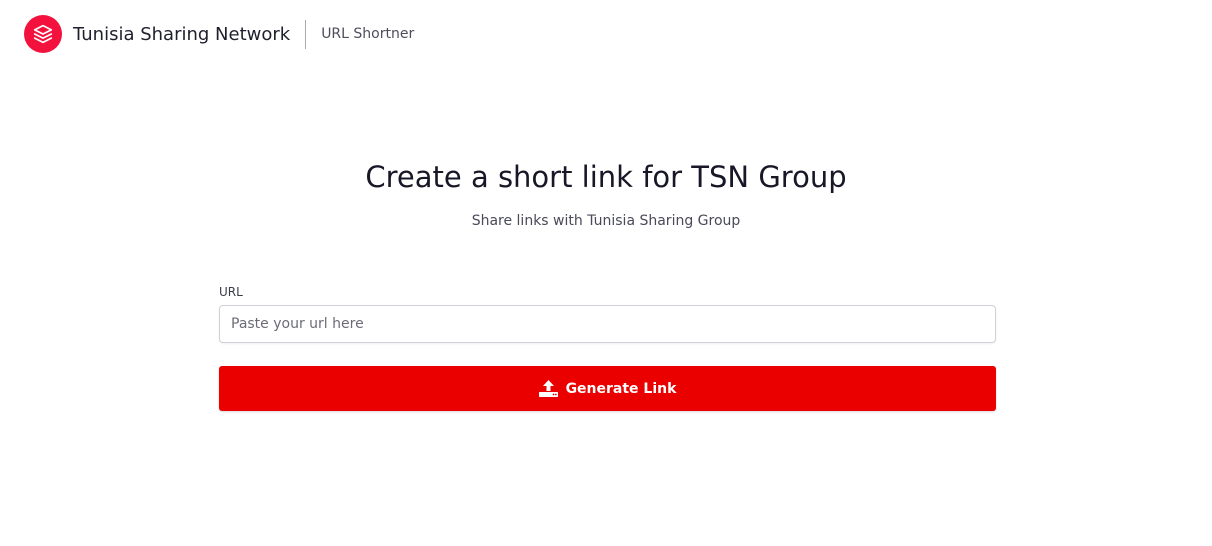  Describe the element at coordinates (621, 388) in the screenshot. I see `generate-link-label: Generate Link` at that location.